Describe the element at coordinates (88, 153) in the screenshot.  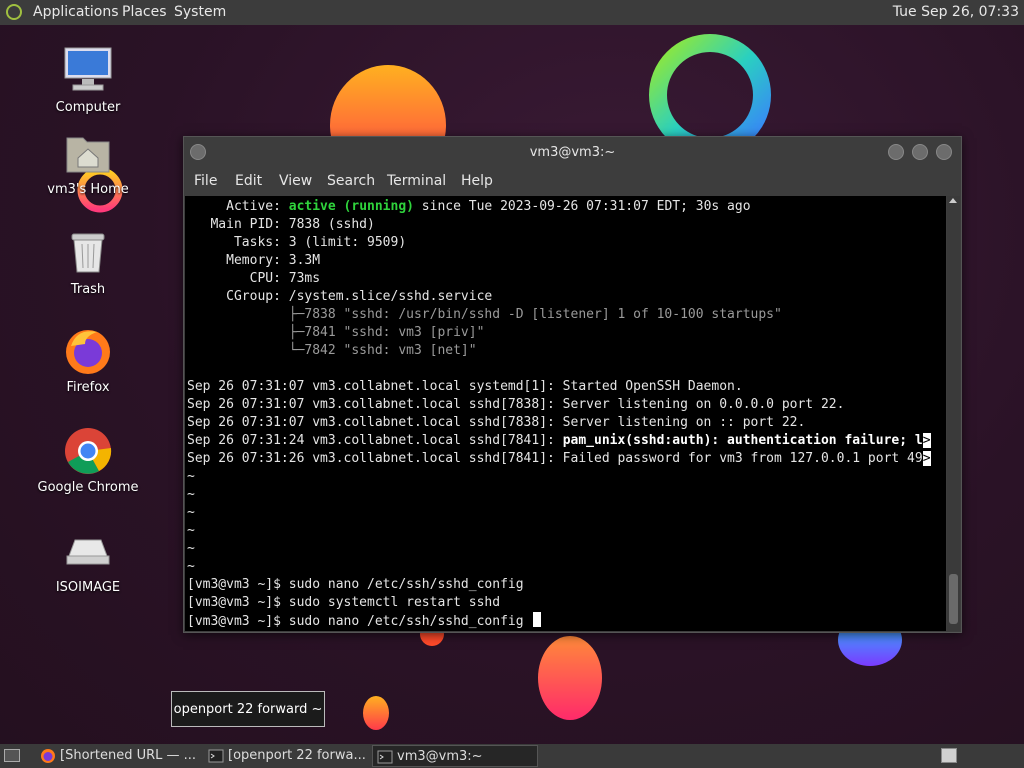
I see `home-folder-icon` at that location.